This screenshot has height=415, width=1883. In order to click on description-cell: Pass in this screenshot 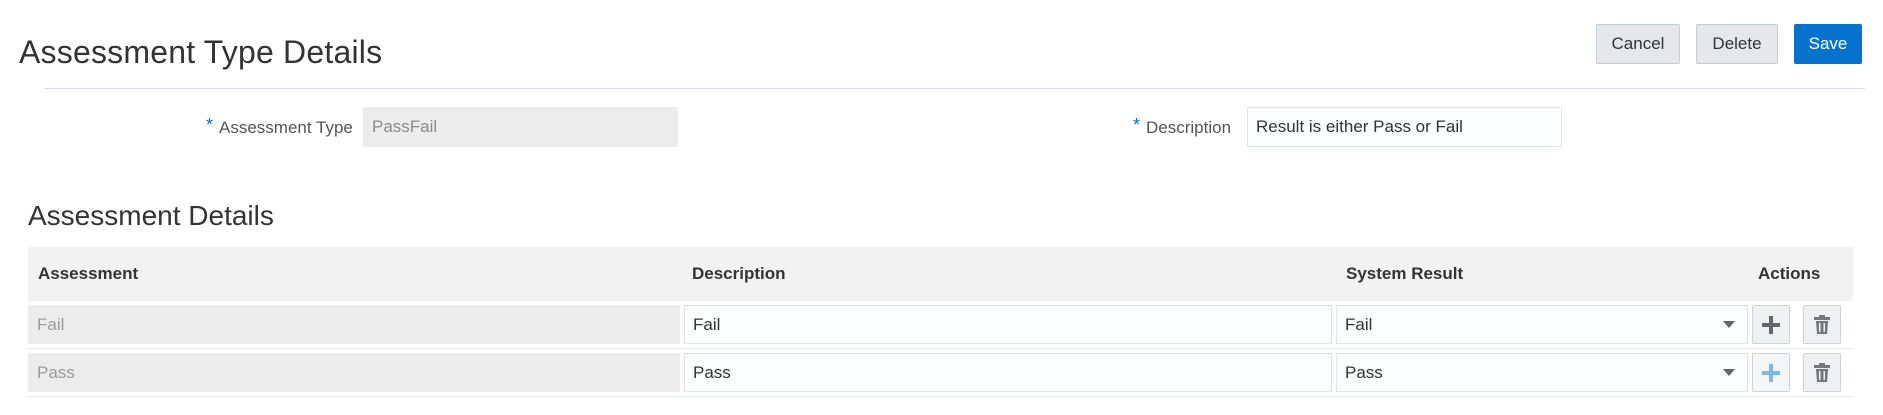, I will do `click(1008, 372)`.